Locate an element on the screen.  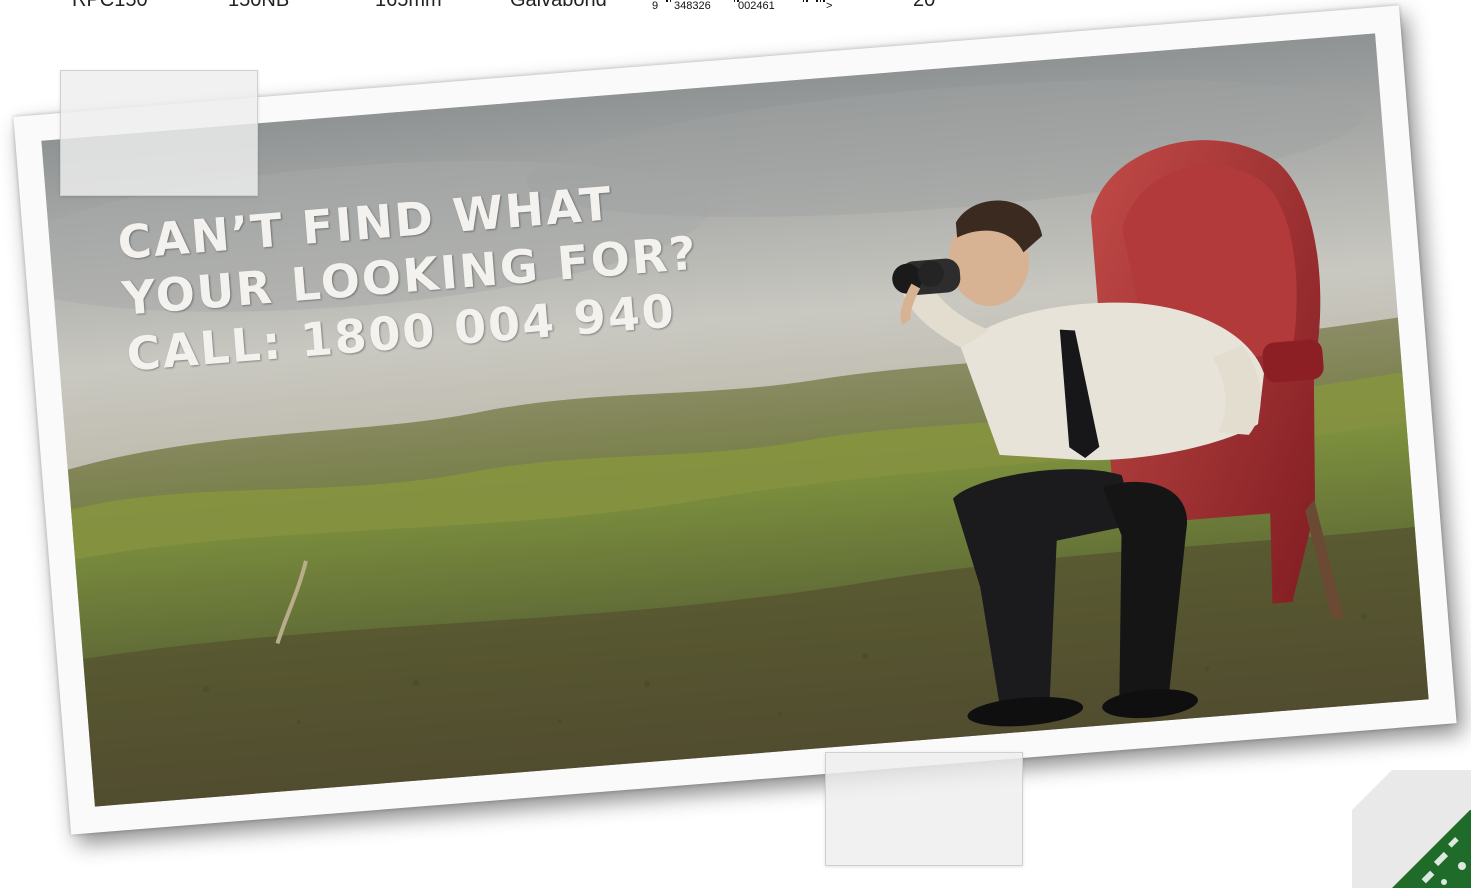
barcode-arrow: > is located at coordinates (829, 6).